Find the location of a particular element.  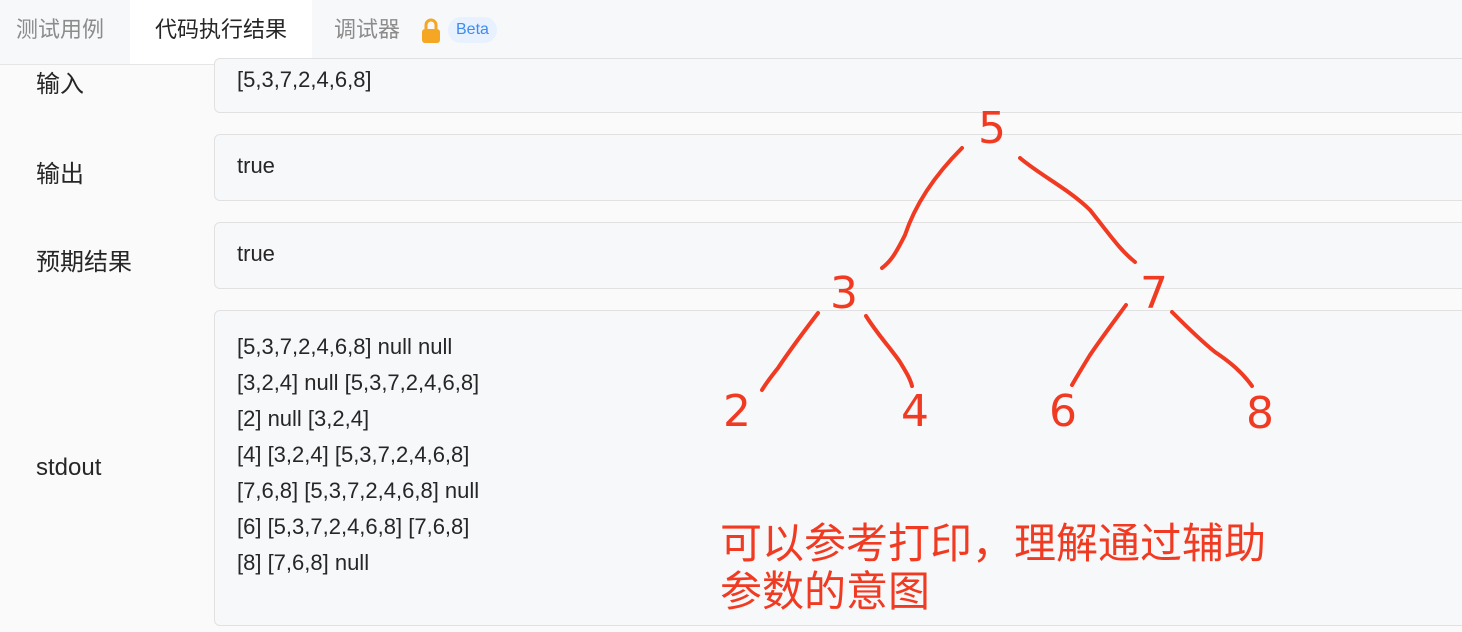

stdout-line: [2] null [3,2,4] is located at coordinates (303, 418).